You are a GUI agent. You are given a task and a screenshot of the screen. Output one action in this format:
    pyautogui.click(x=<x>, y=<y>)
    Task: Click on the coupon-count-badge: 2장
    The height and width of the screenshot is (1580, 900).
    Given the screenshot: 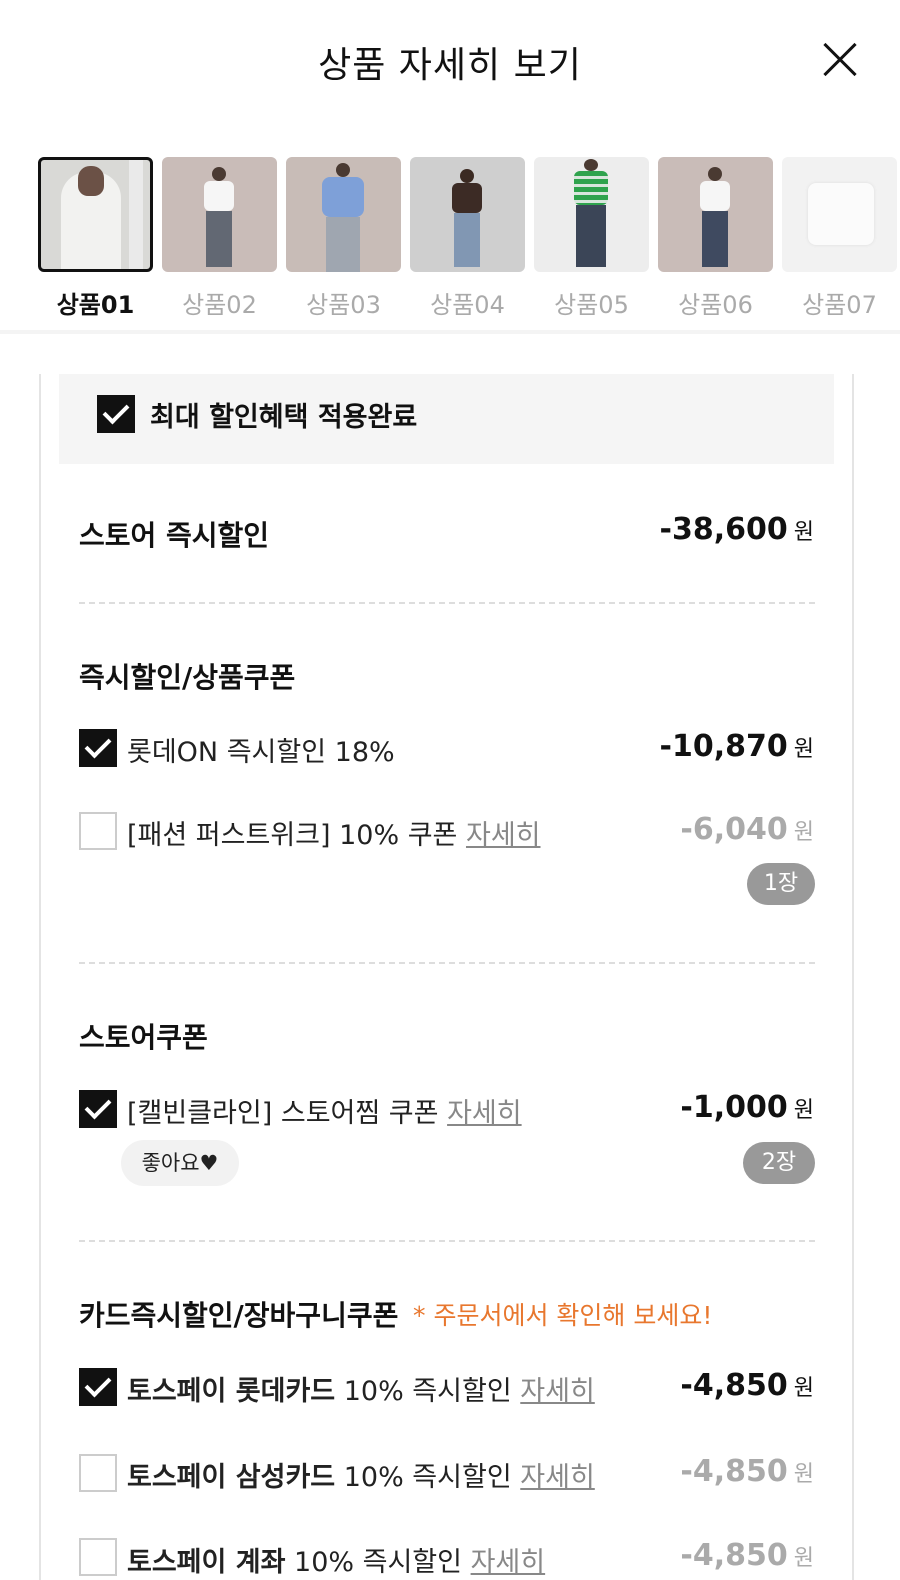 What is the action you would take?
    pyautogui.click(x=779, y=1163)
    